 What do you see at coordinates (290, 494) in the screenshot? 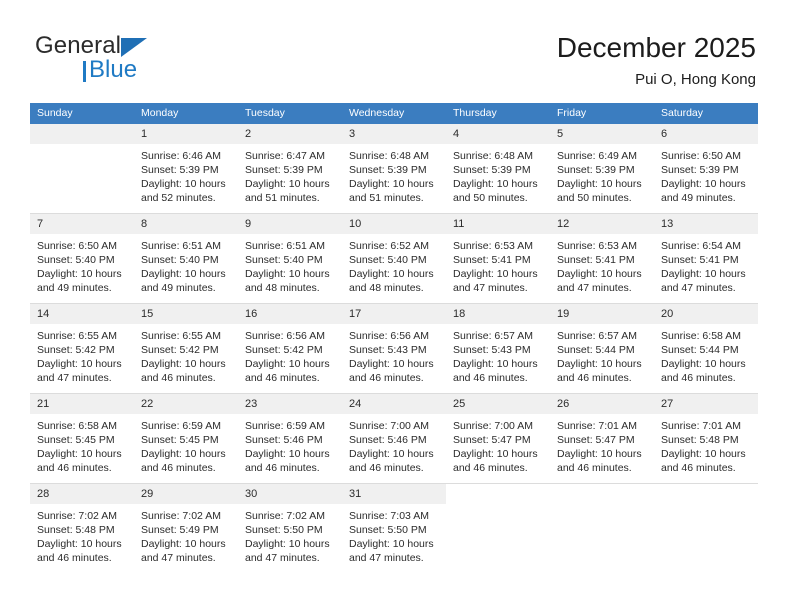
I see `day-number: 30` at bounding box center [290, 494].